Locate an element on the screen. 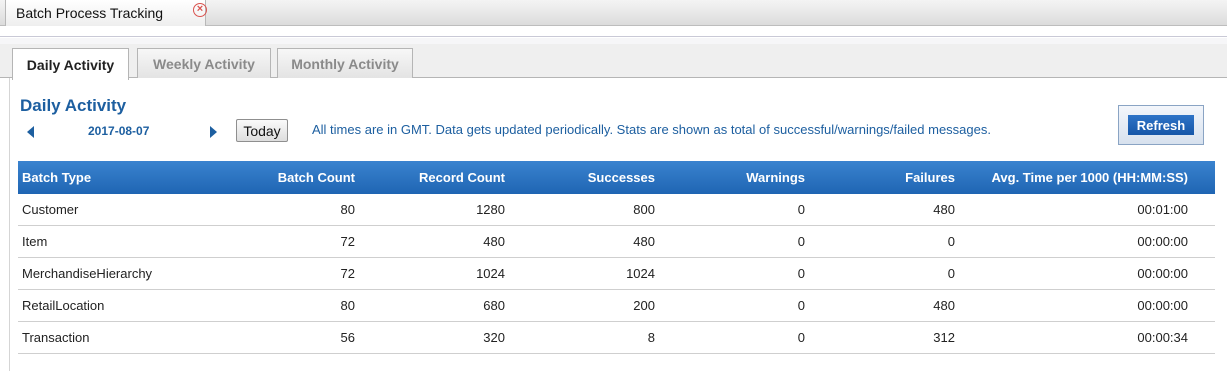 This screenshot has width=1227, height=371. column-header-batch-count: Batch Count is located at coordinates (283, 177).